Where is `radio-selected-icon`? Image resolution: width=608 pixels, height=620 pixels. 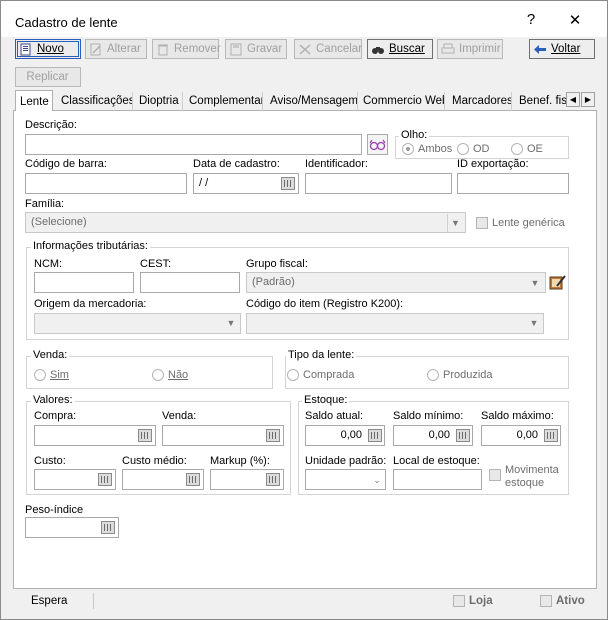
radio-selected-icon is located at coordinates (408, 149).